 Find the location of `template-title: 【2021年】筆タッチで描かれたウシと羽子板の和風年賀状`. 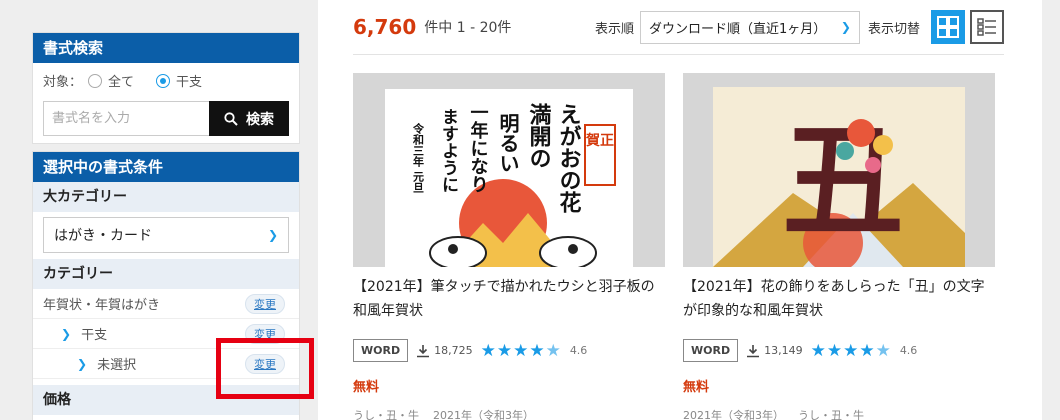

template-title: 【2021年】筆タッチで描かれたウシと羽子板の和風年賀状 is located at coordinates (509, 301).